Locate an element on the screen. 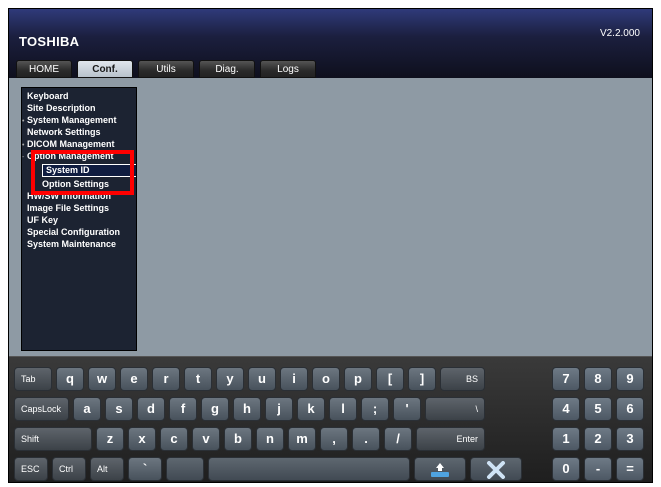 Image resolution: width=661 pixels, height=487 pixels. key-period: . is located at coordinates (366, 439).